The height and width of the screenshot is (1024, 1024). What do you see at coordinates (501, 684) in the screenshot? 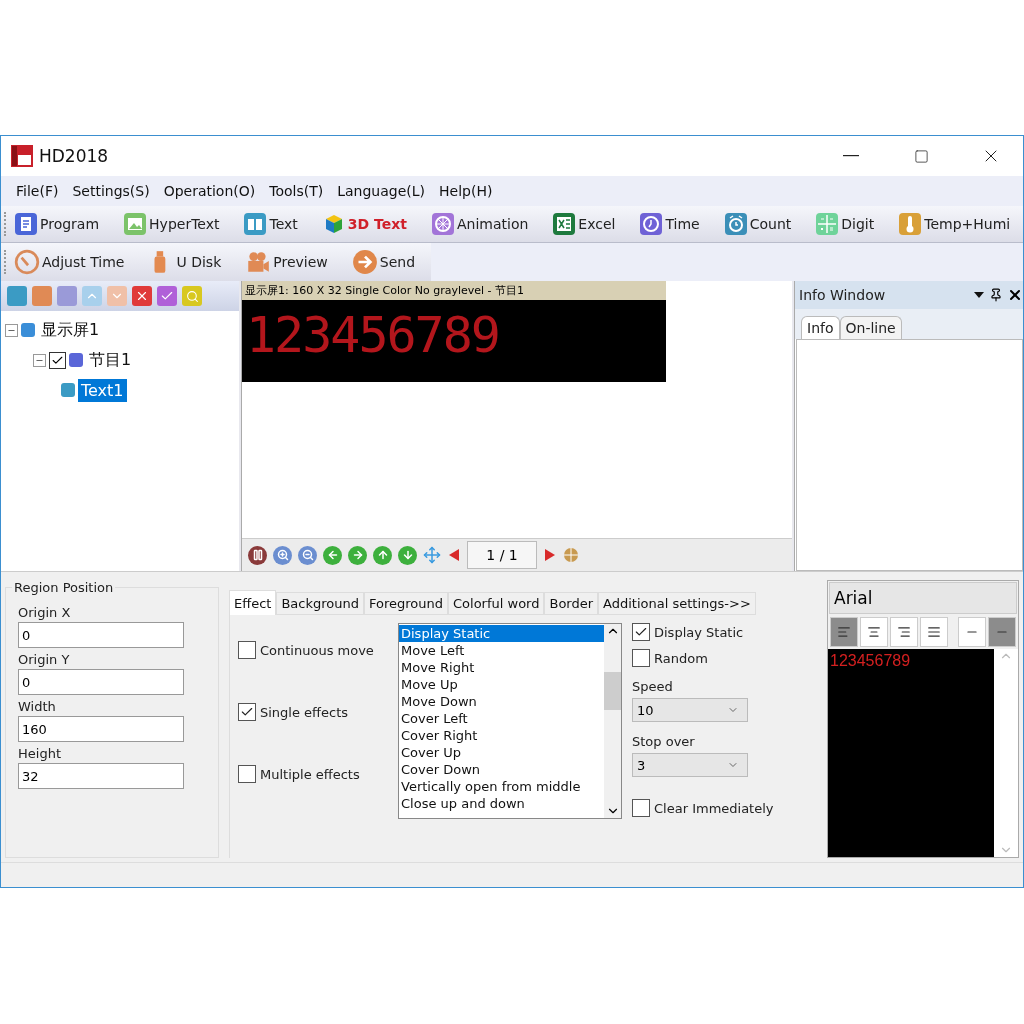
I see `list-item: Move Up` at bounding box center [501, 684].